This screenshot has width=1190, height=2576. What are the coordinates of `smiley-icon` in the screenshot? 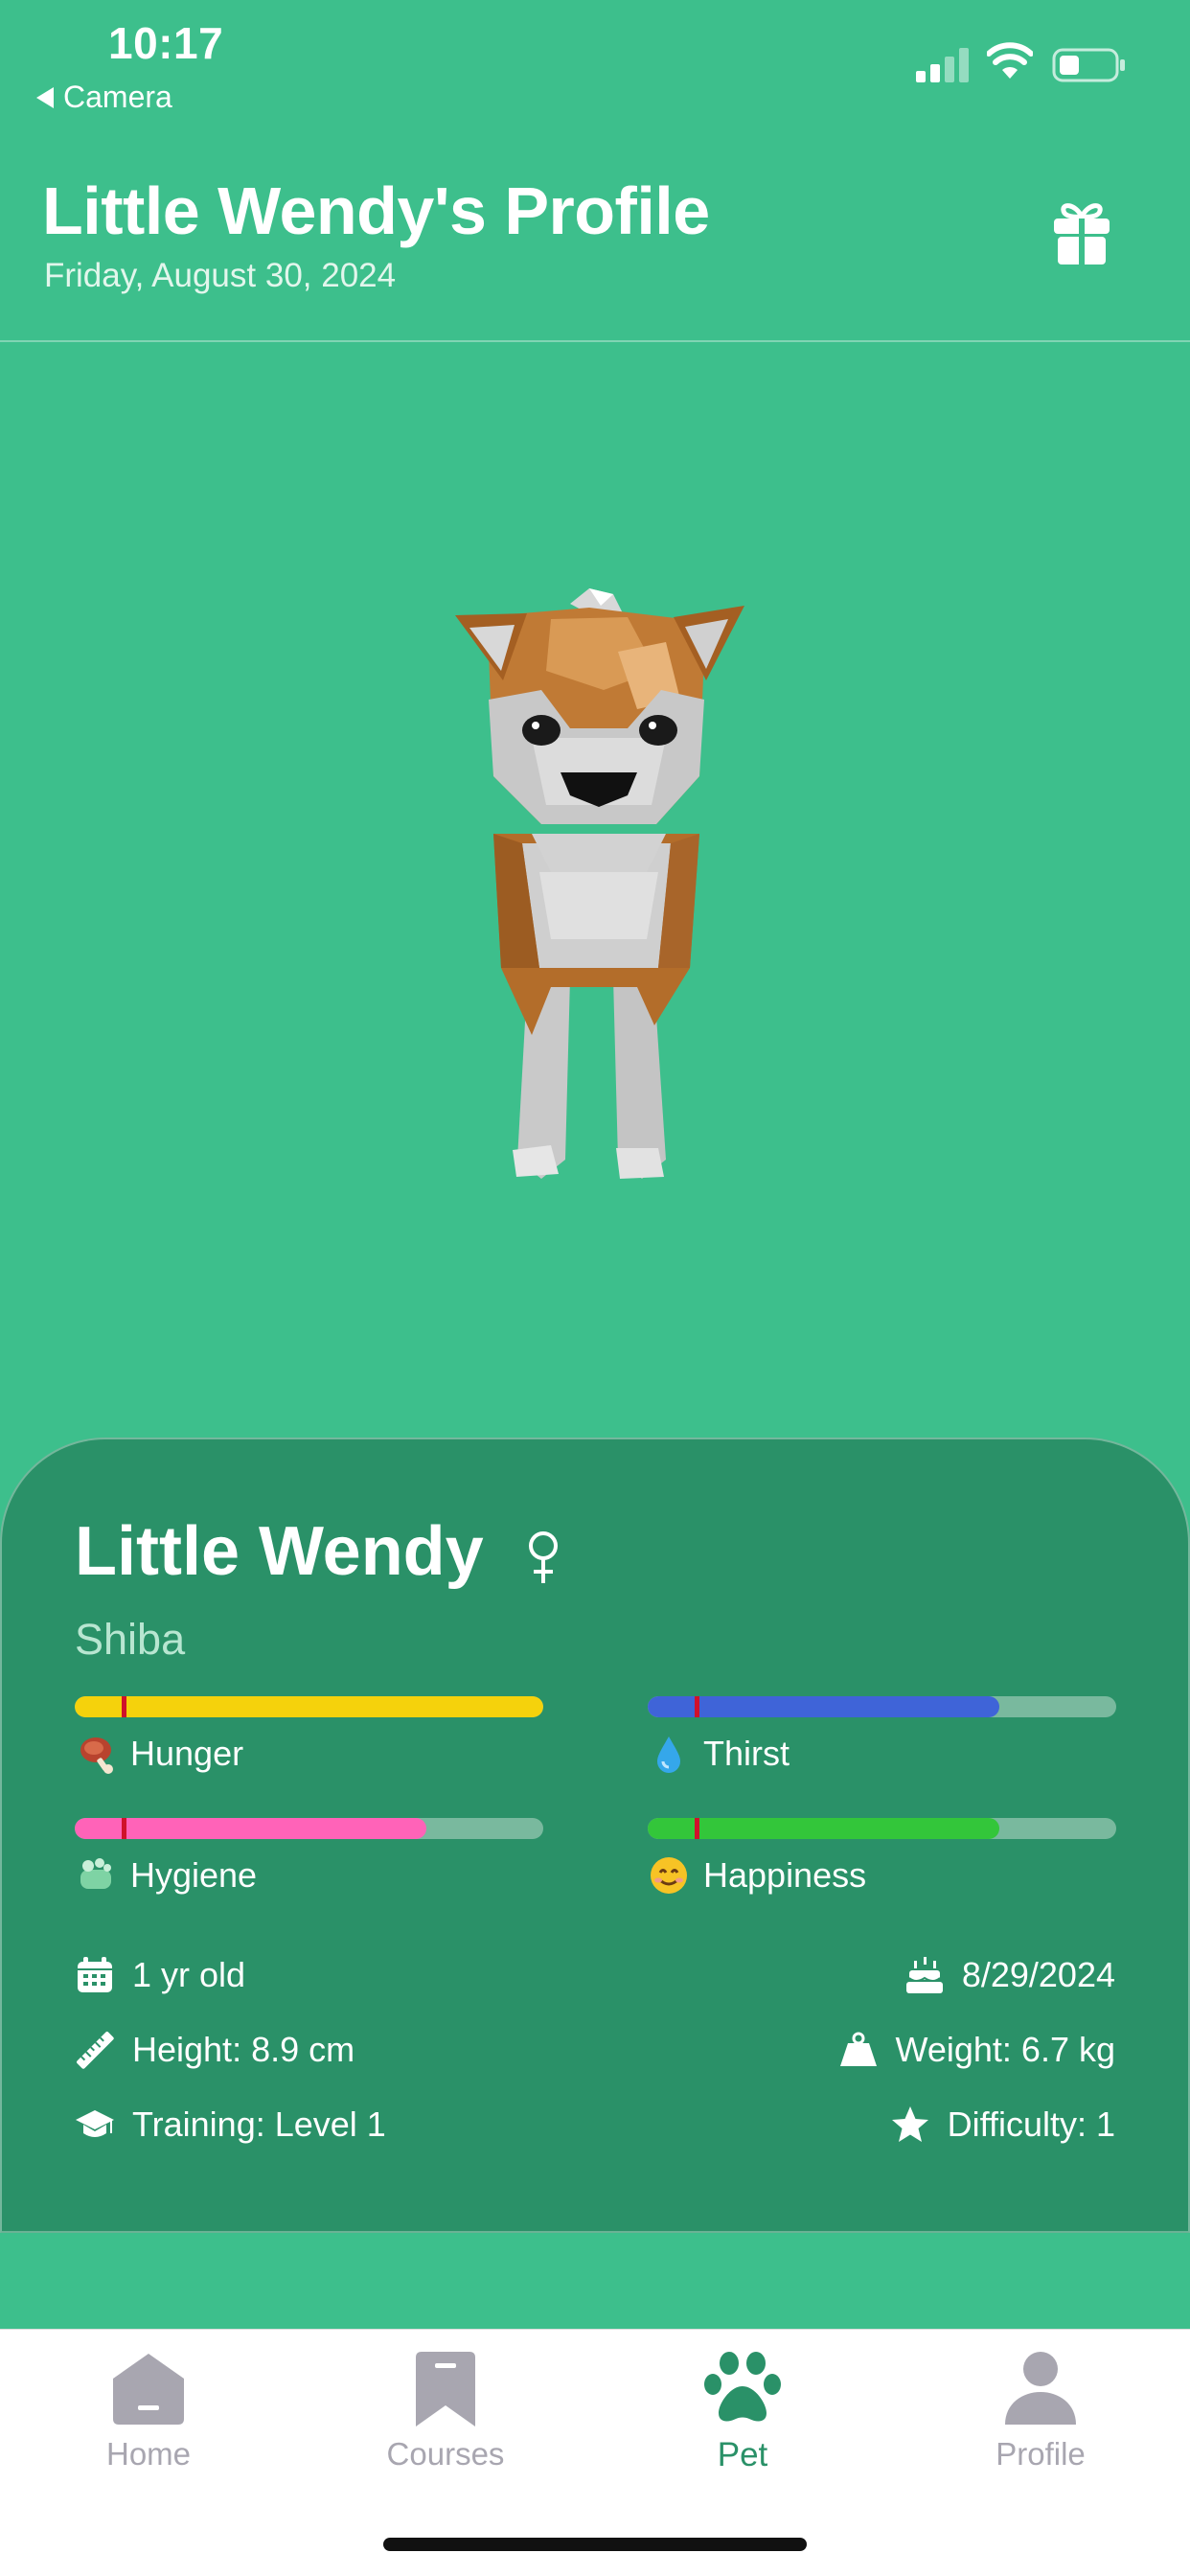 It's located at (669, 1875).